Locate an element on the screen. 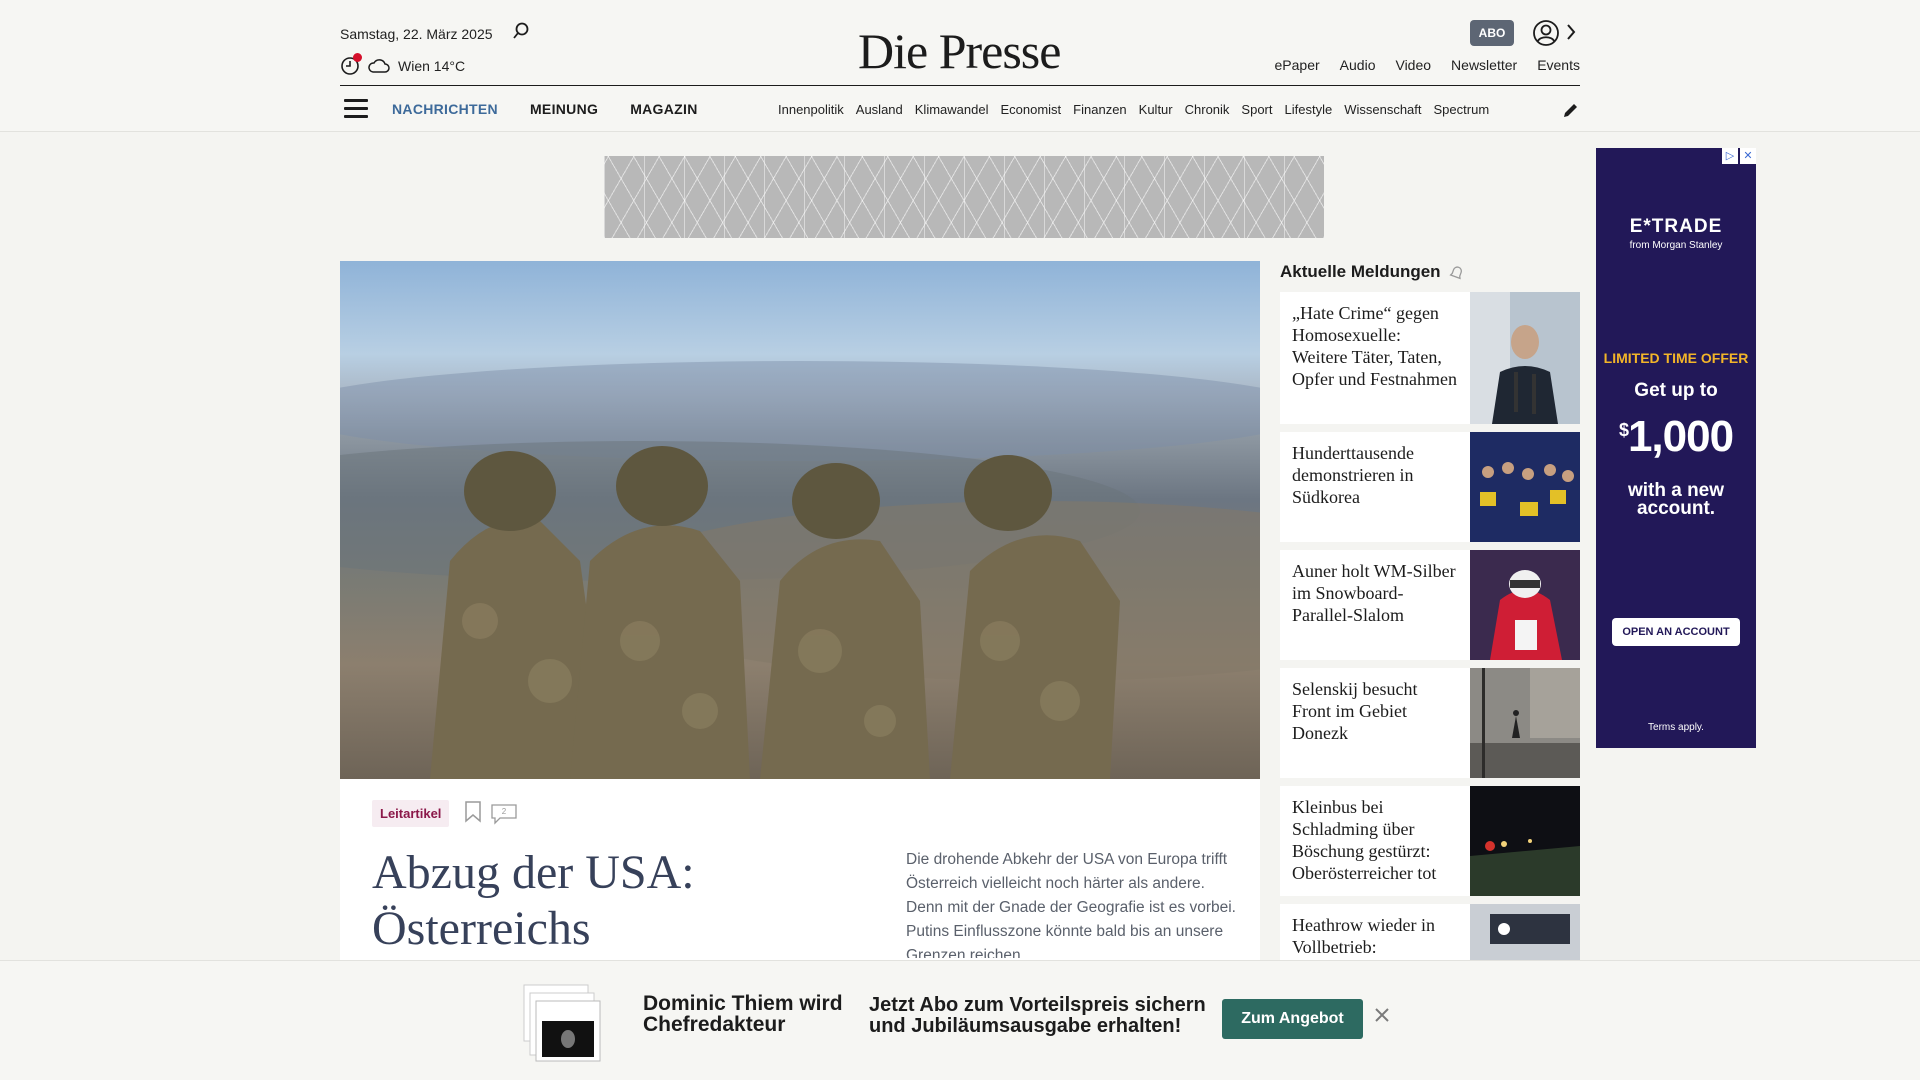  nav-nachrichten: NACHRICHTEN is located at coordinates (445, 109).